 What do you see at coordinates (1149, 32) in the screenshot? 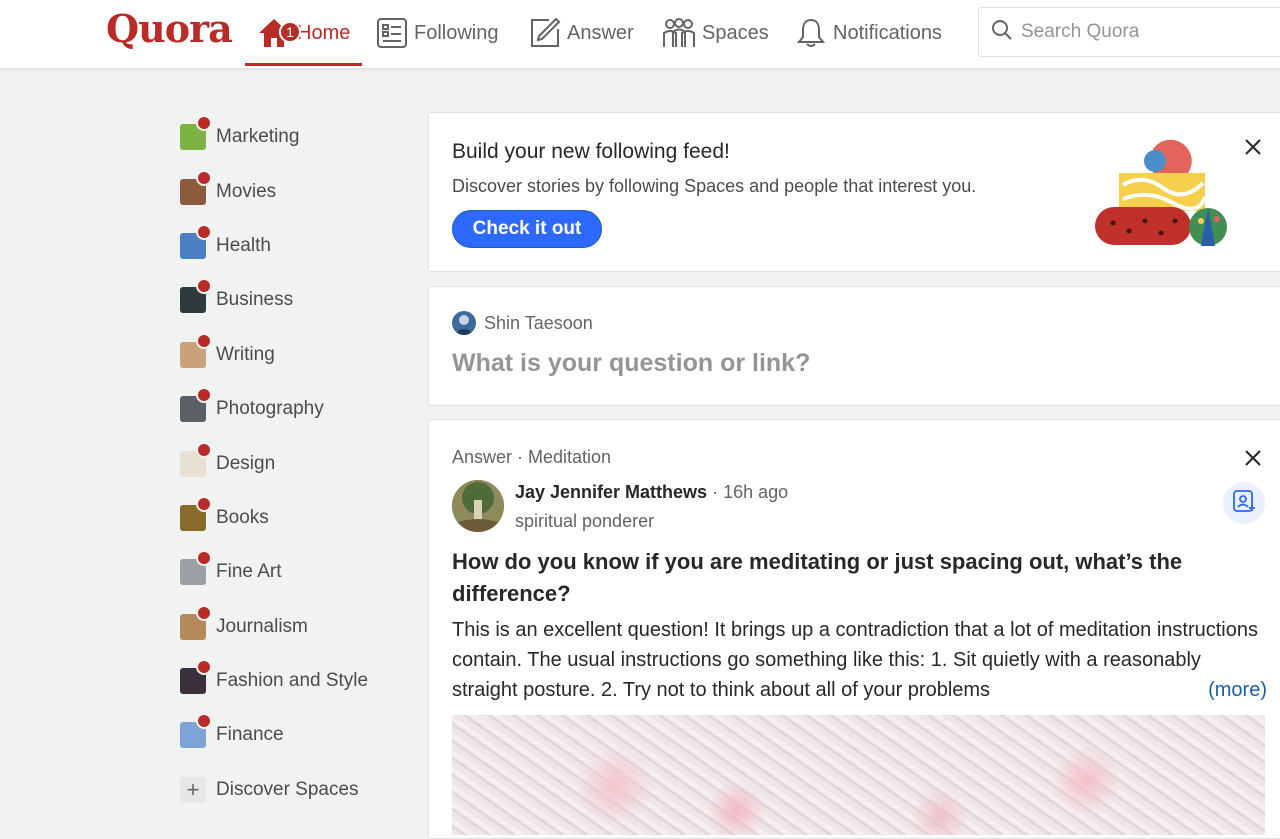
I see `search-input` at bounding box center [1149, 32].